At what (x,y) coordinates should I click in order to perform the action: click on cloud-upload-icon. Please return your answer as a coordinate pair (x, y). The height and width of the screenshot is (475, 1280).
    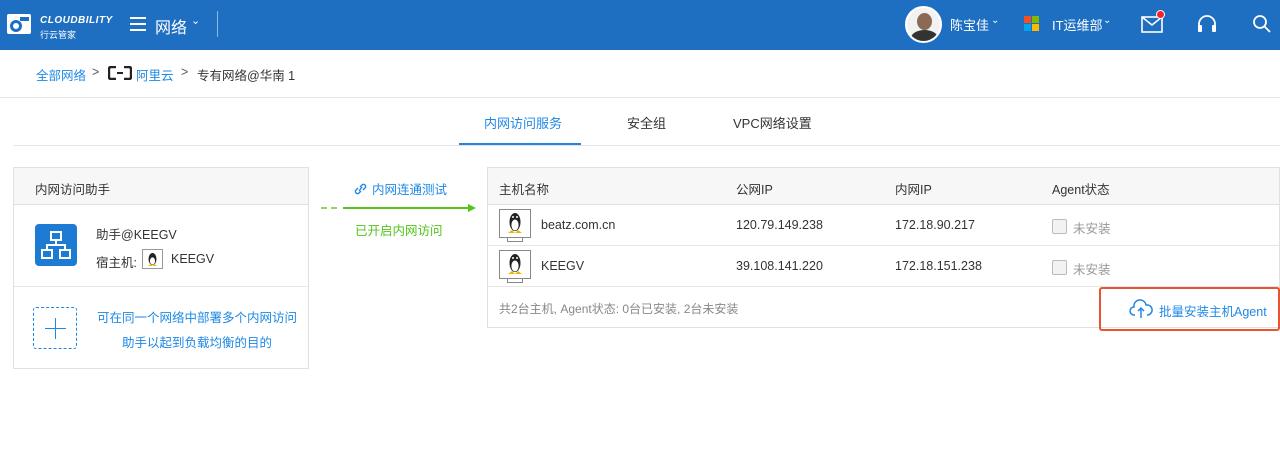
    Looking at the image, I should click on (1141, 308).